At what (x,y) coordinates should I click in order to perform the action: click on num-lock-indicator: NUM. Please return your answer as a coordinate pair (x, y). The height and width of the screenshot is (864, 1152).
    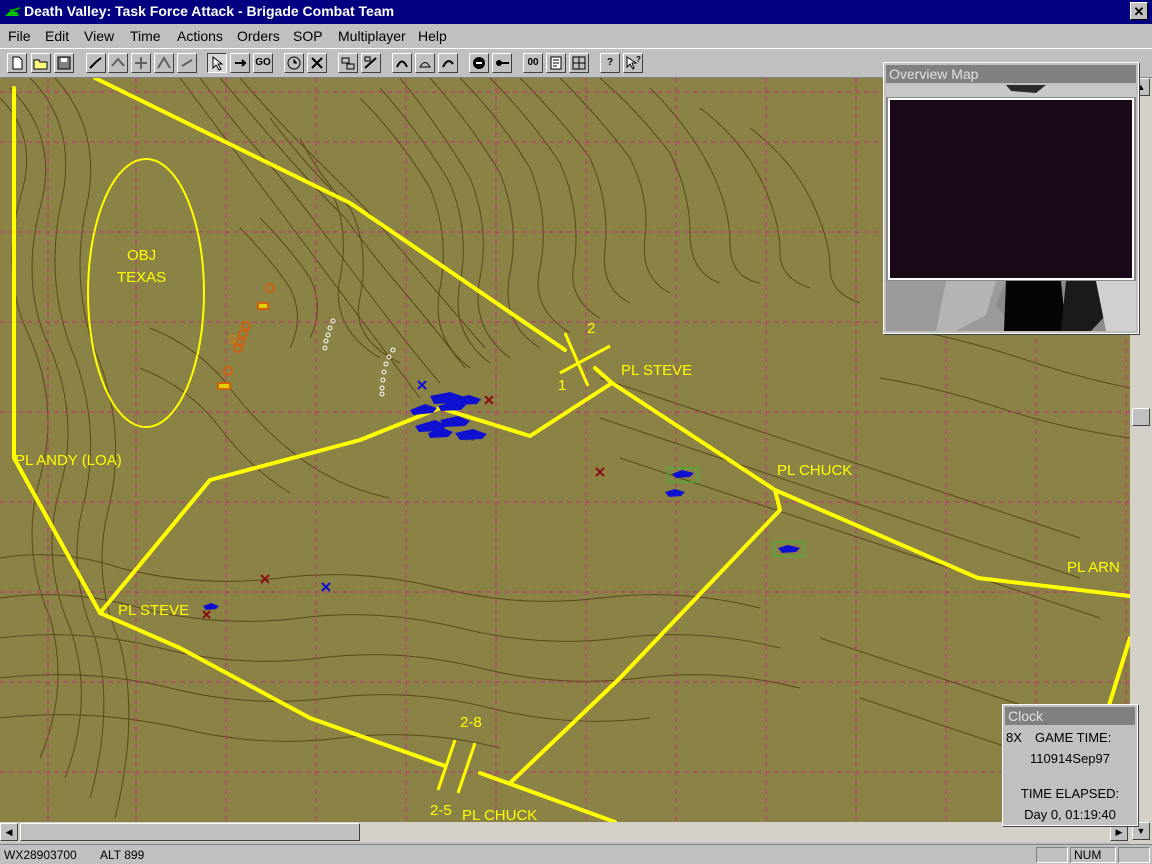
    Looking at the image, I should click on (1093, 855).